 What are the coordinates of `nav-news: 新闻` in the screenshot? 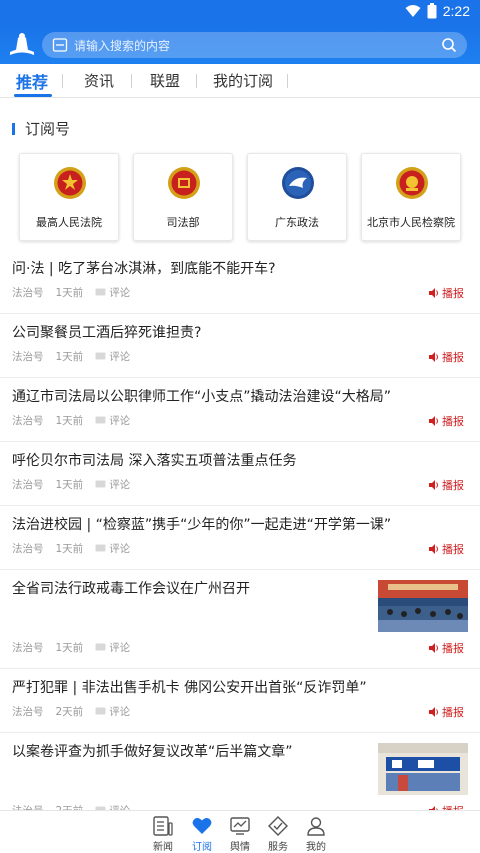 It's located at (163, 834).